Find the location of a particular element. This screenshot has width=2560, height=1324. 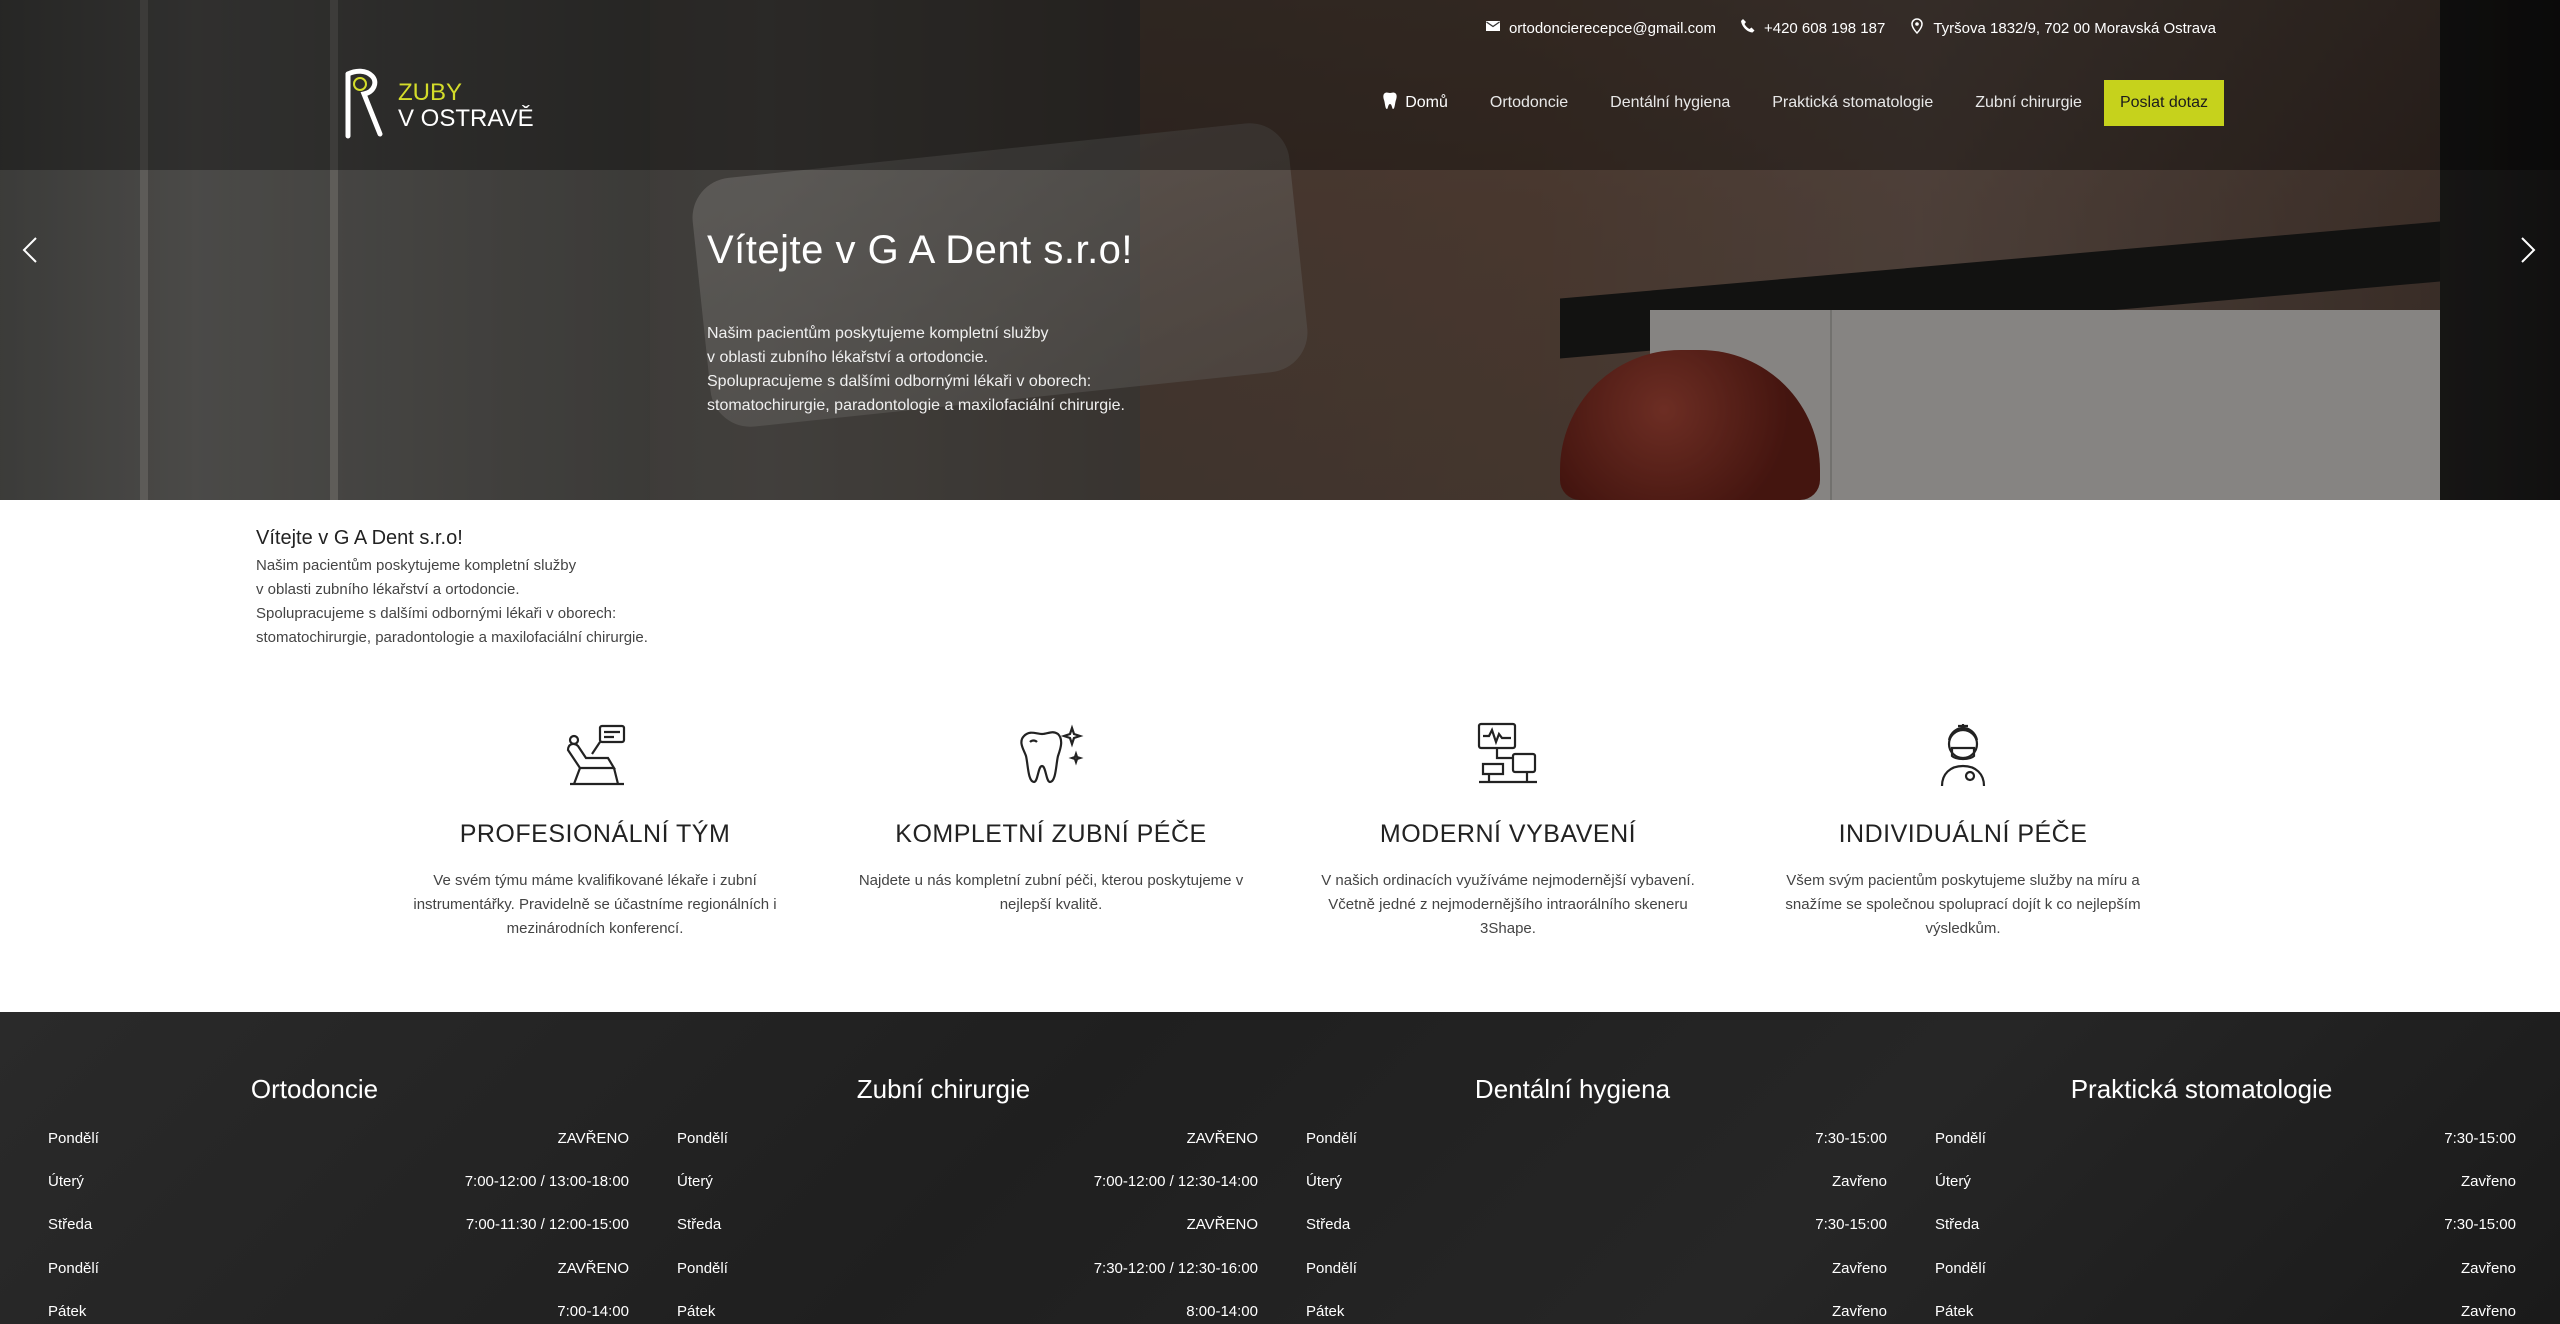

hours-value: 7:30-12:00 / 12:30-16:00 is located at coordinates (1175, 1268).